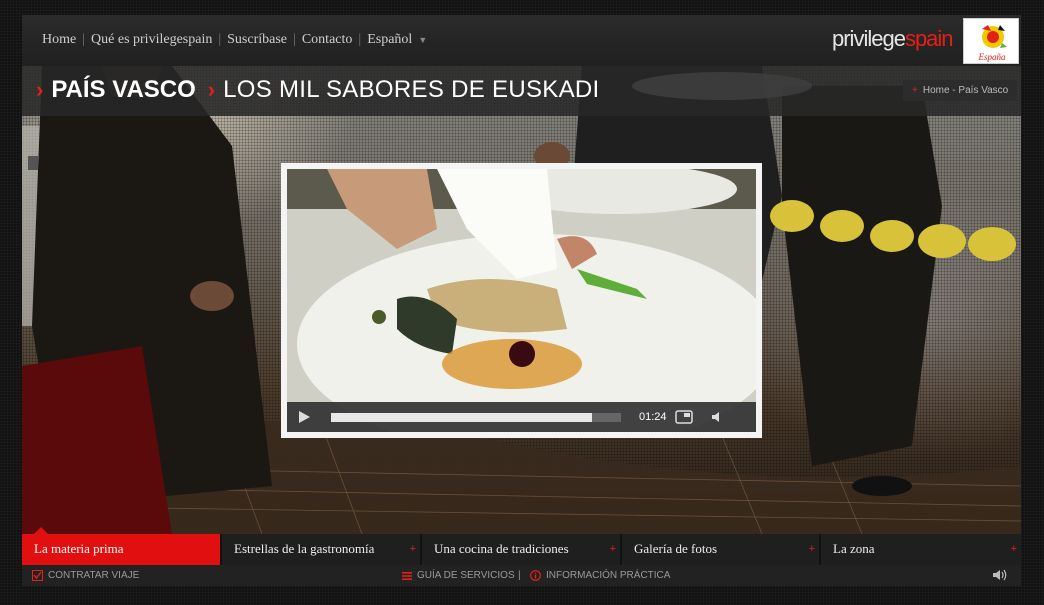  Describe the element at coordinates (304, 548) in the screenshot. I see `tab-label: Estrellas de la gastronomía` at that location.